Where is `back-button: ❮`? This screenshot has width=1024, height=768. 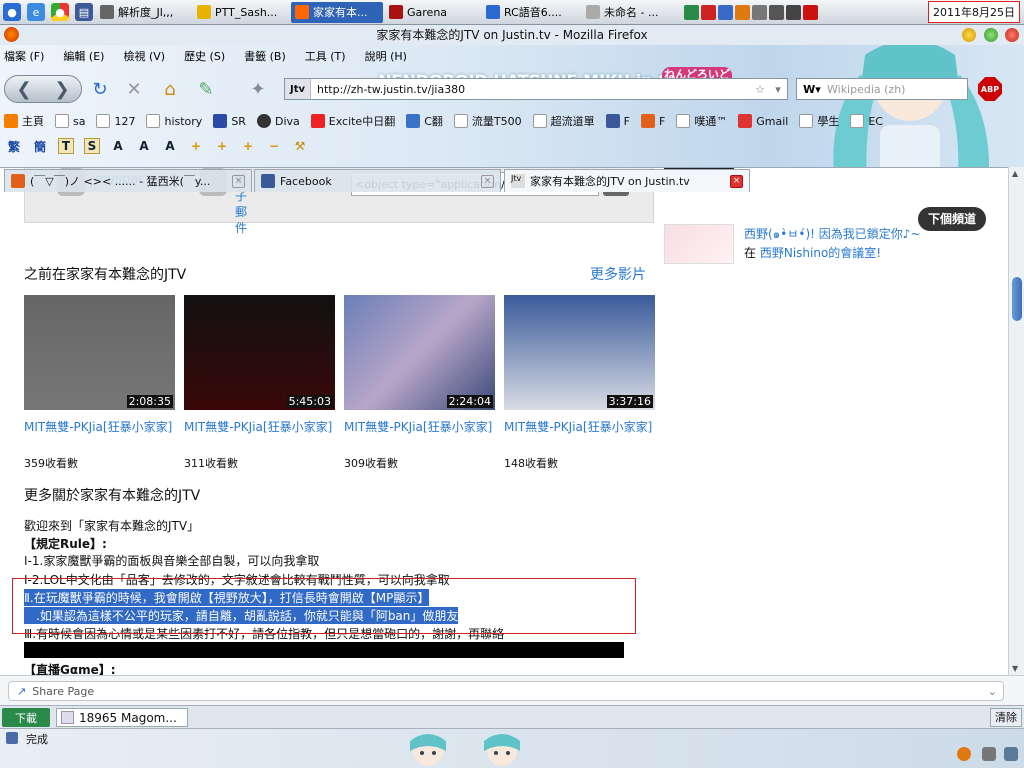 back-button: ❮ is located at coordinates (23, 89).